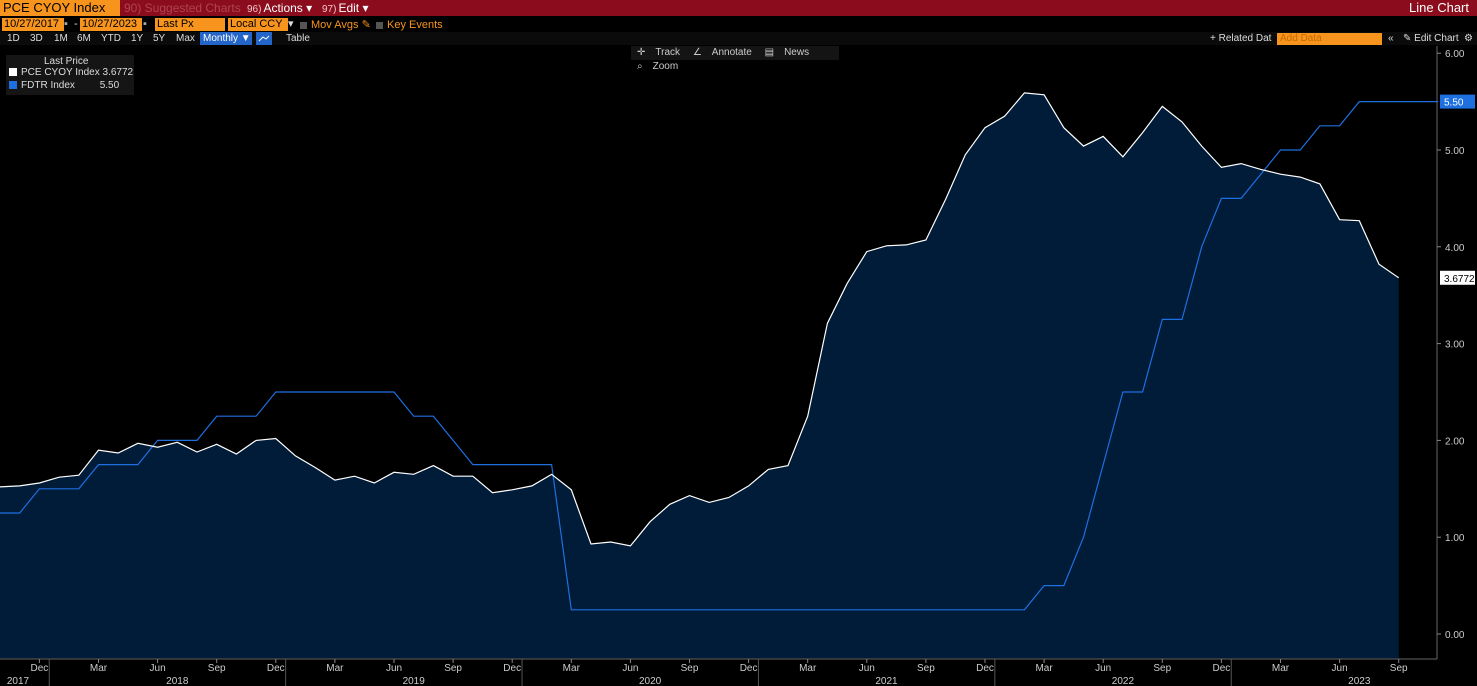 The width and height of the screenshot is (1477, 686). Describe the element at coordinates (414, 681) in the screenshot. I see `x-year-label: 2019` at that location.